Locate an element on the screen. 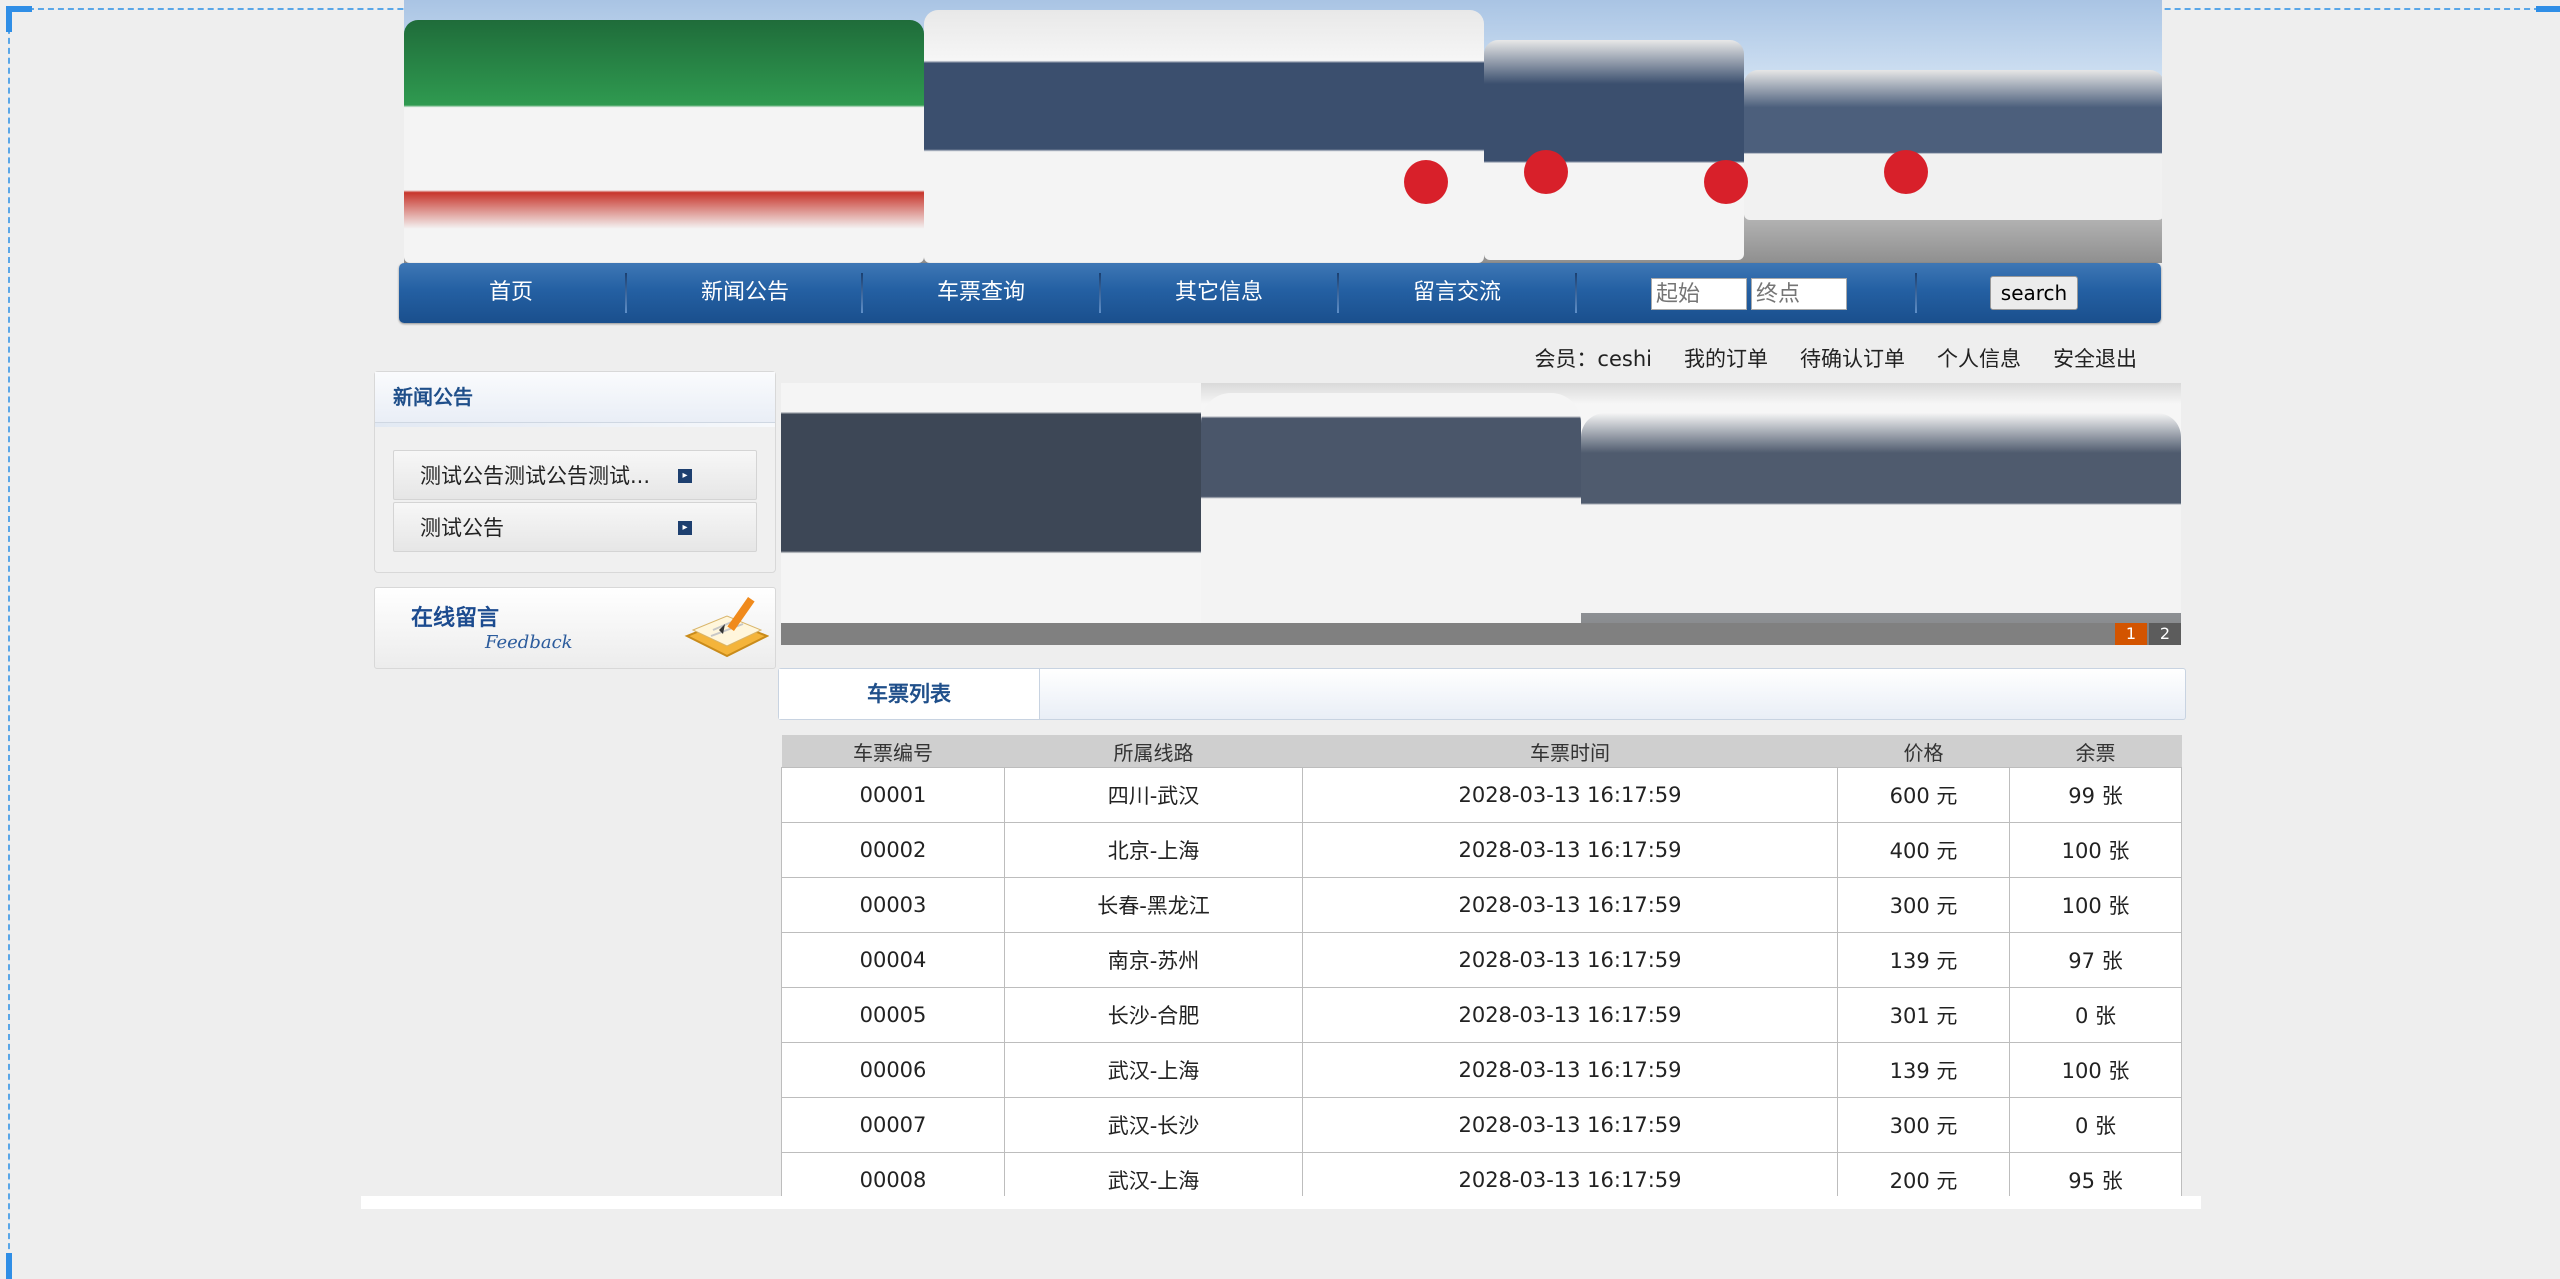 The width and height of the screenshot is (2560, 1279). table-header-row: 车票编号 所属线路 车票时间 价格 余票 is located at coordinates (1481, 751).